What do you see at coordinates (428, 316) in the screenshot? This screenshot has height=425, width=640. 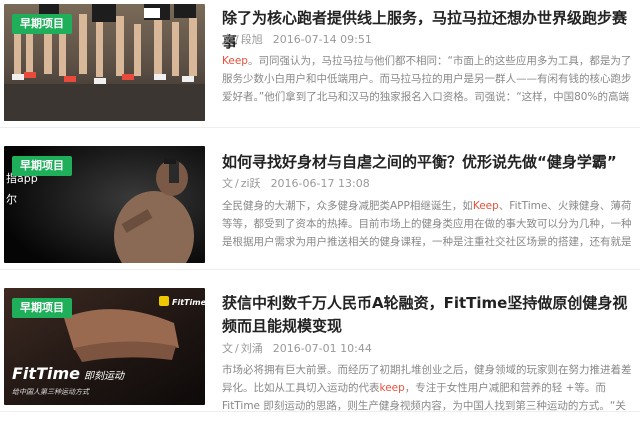 I see `article-title: 获信中利数千万人民币A轮融资，FitTime坚持做原创健身视频而且能规模变现` at bounding box center [428, 316].